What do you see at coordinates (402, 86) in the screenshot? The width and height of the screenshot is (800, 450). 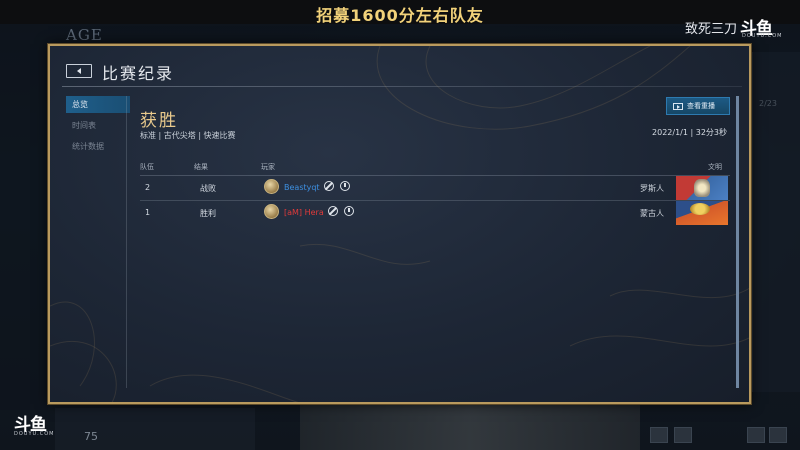 I see `title-divider` at bounding box center [402, 86].